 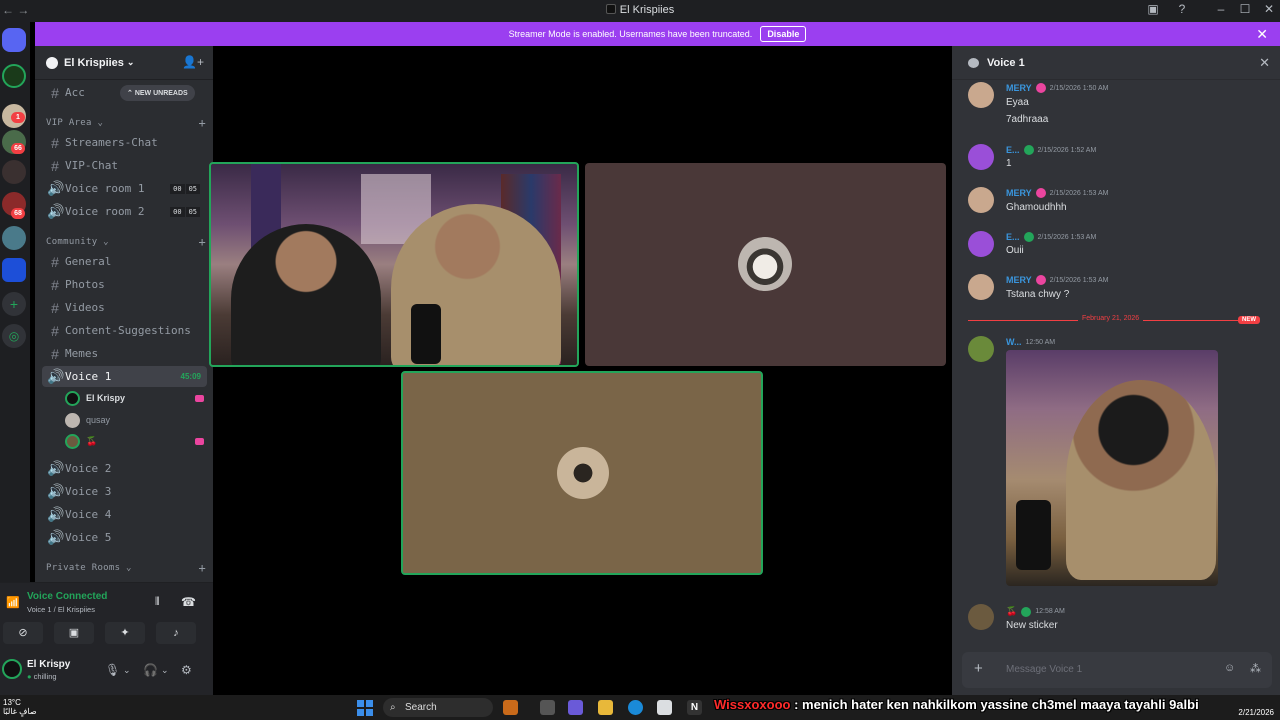 What do you see at coordinates (176, 633) in the screenshot?
I see `soundboard-button: ♪` at bounding box center [176, 633].